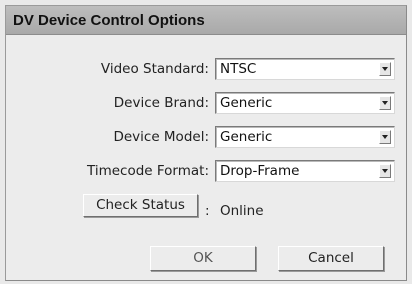 This screenshot has width=412, height=284. I want to click on cancel-button: Cancel, so click(331, 258).